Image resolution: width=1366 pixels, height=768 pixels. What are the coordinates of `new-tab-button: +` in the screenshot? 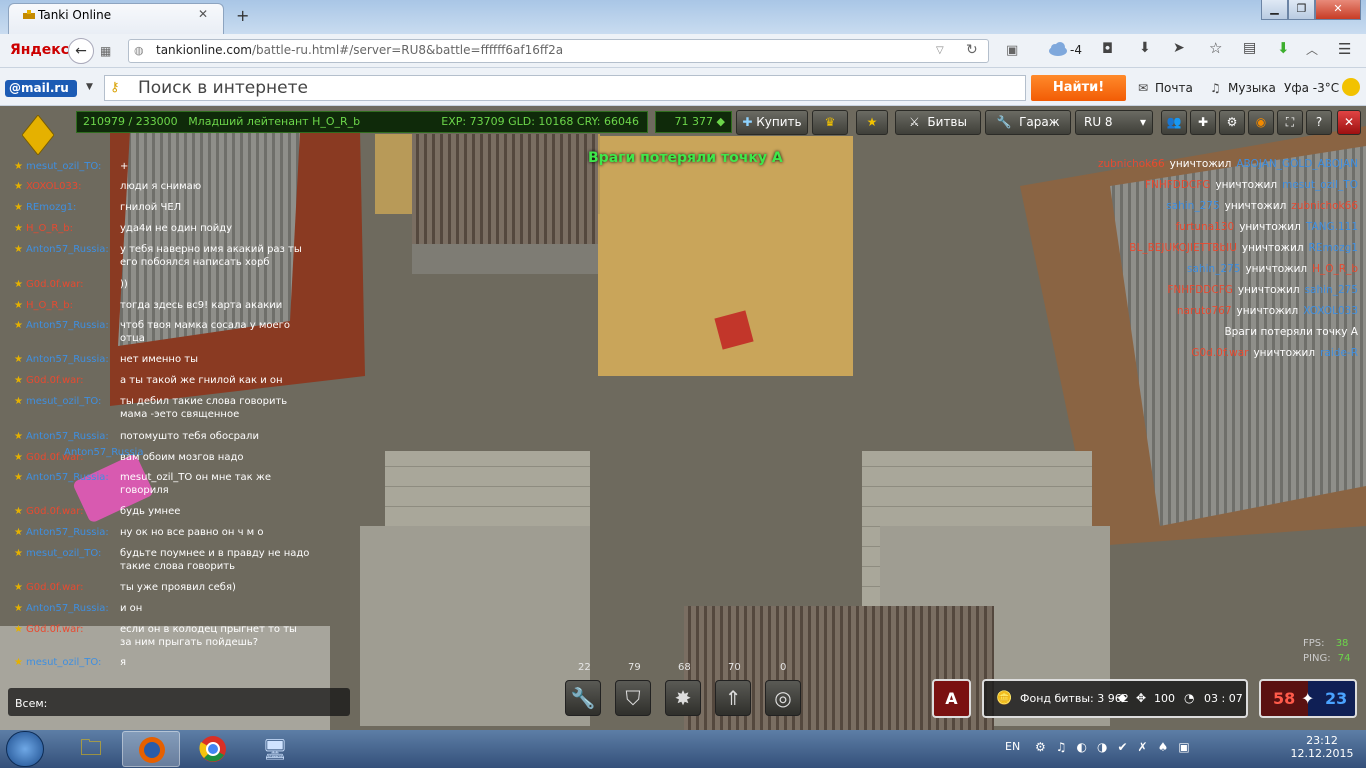 It's located at (242, 15).